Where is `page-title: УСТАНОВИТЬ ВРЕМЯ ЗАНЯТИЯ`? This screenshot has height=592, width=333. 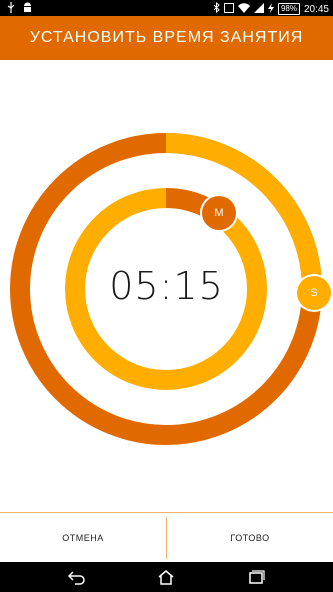
page-title: УСТАНОВИТЬ ВРЕМЯ ЗАНЯТИЯ is located at coordinates (166, 37).